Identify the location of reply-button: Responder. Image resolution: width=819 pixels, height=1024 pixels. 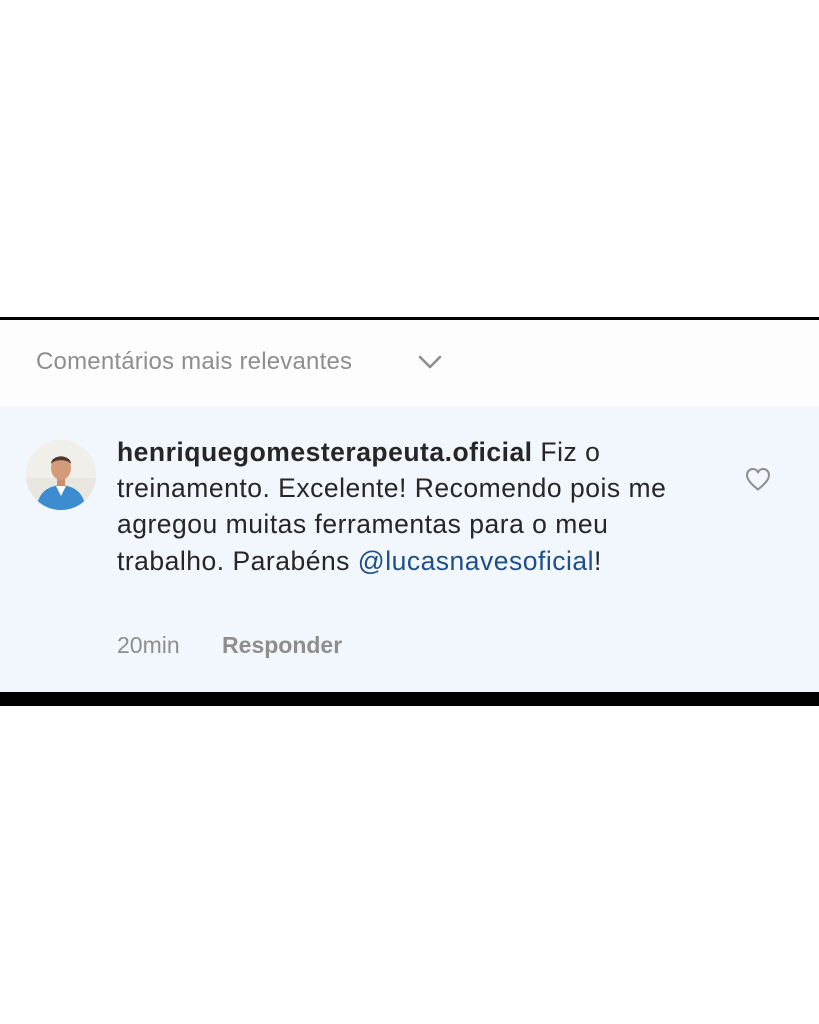
(282, 645).